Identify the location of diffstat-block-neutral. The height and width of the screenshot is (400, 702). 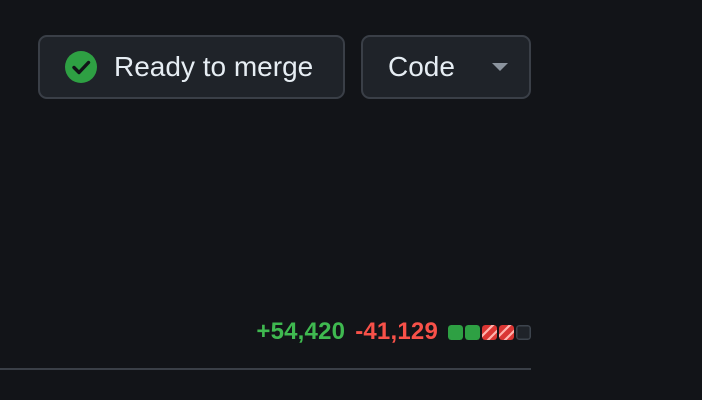
(523, 332).